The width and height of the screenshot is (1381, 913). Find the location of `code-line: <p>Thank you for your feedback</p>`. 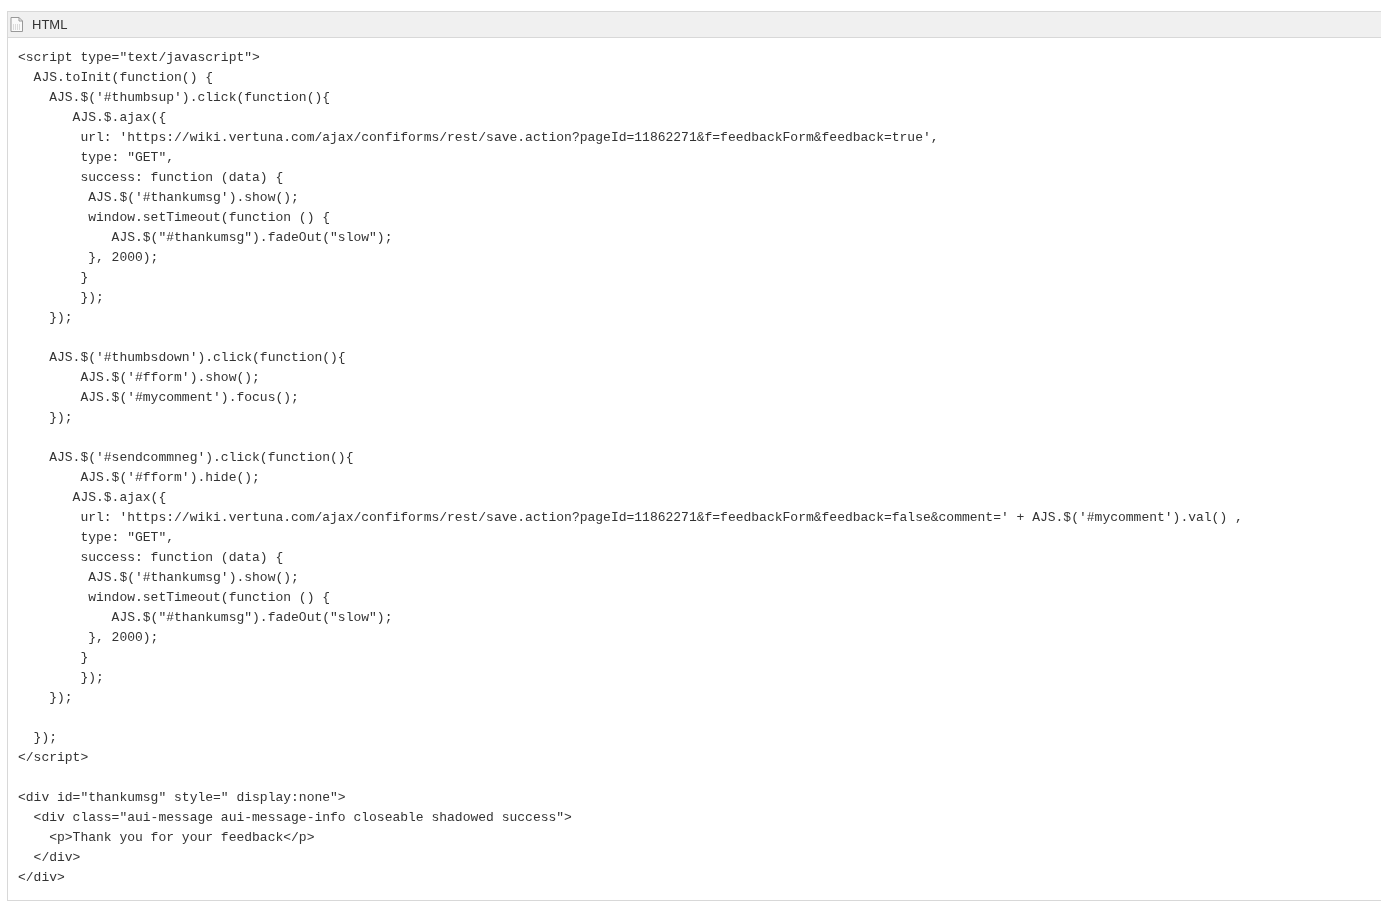

code-line: <p>Thank you for your feedback</p> is located at coordinates (181, 838).